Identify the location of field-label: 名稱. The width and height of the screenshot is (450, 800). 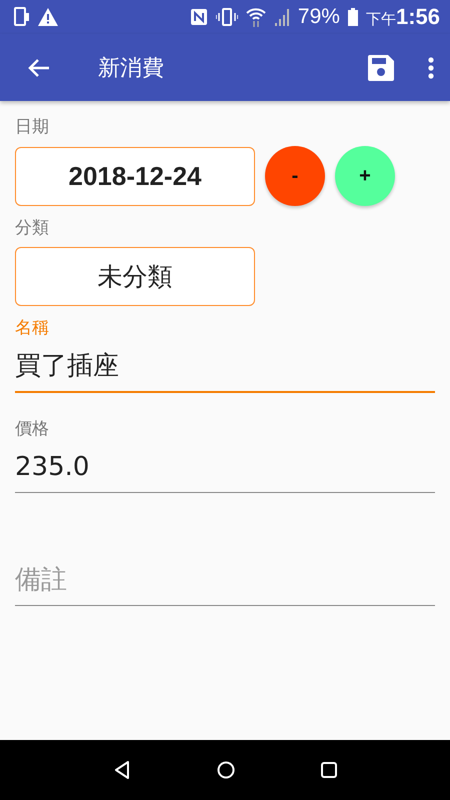
(32, 328).